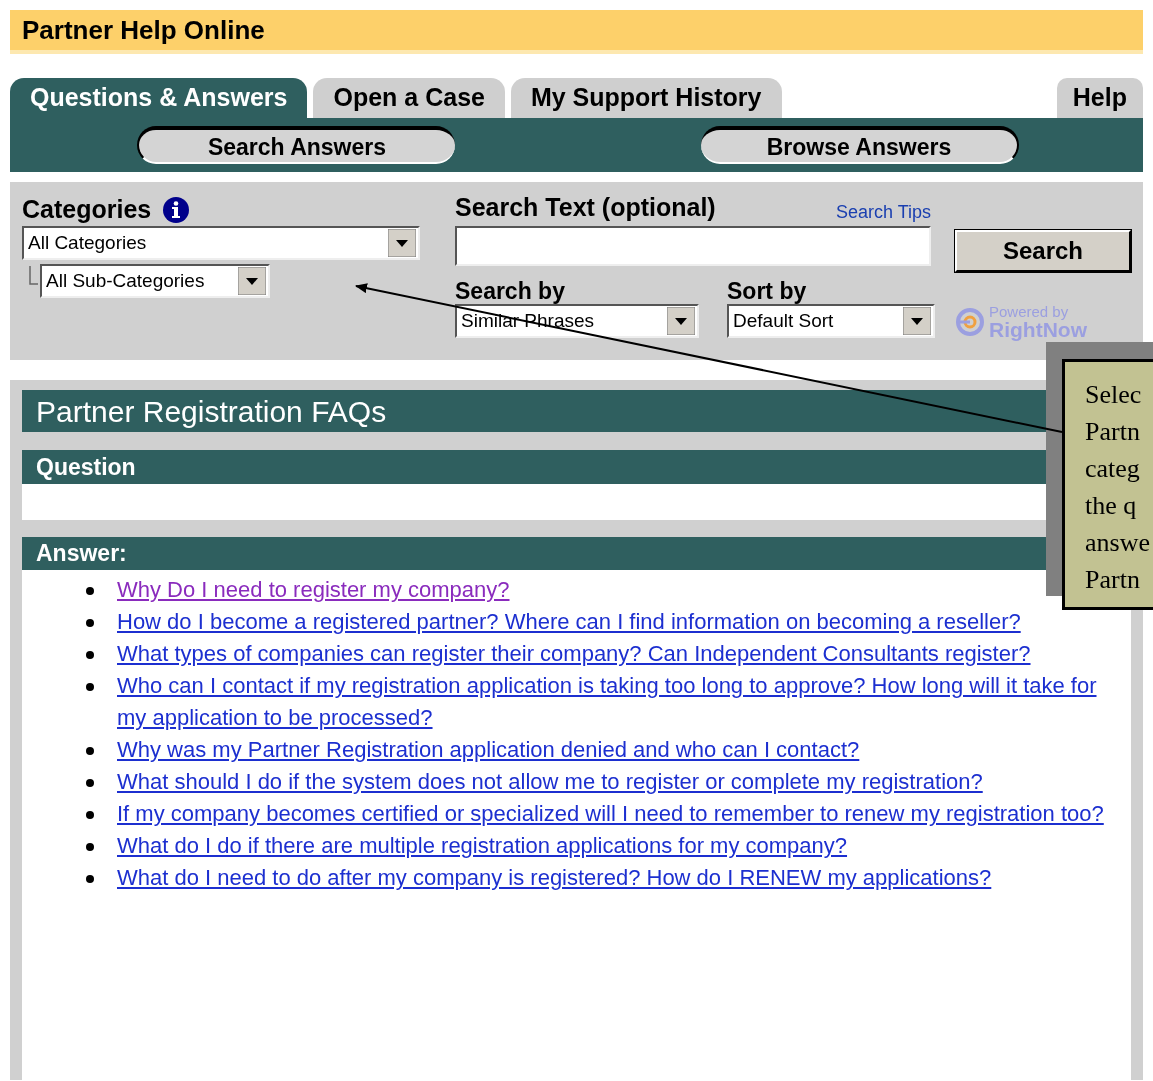  Describe the element at coordinates (831, 321) in the screenshot. I see `sort-by-select: Default Sort` at that location.